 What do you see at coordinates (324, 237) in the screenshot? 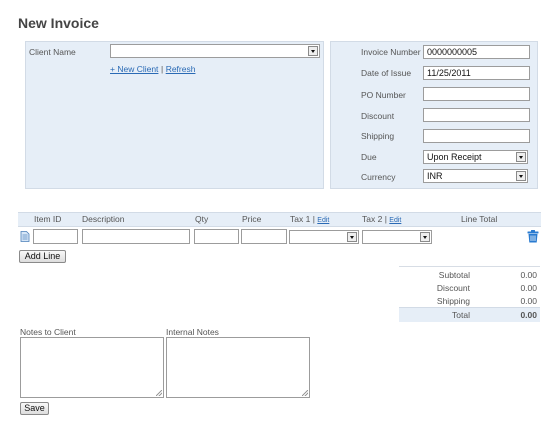
I see `tax1-select` at bounding box center [324, 237].